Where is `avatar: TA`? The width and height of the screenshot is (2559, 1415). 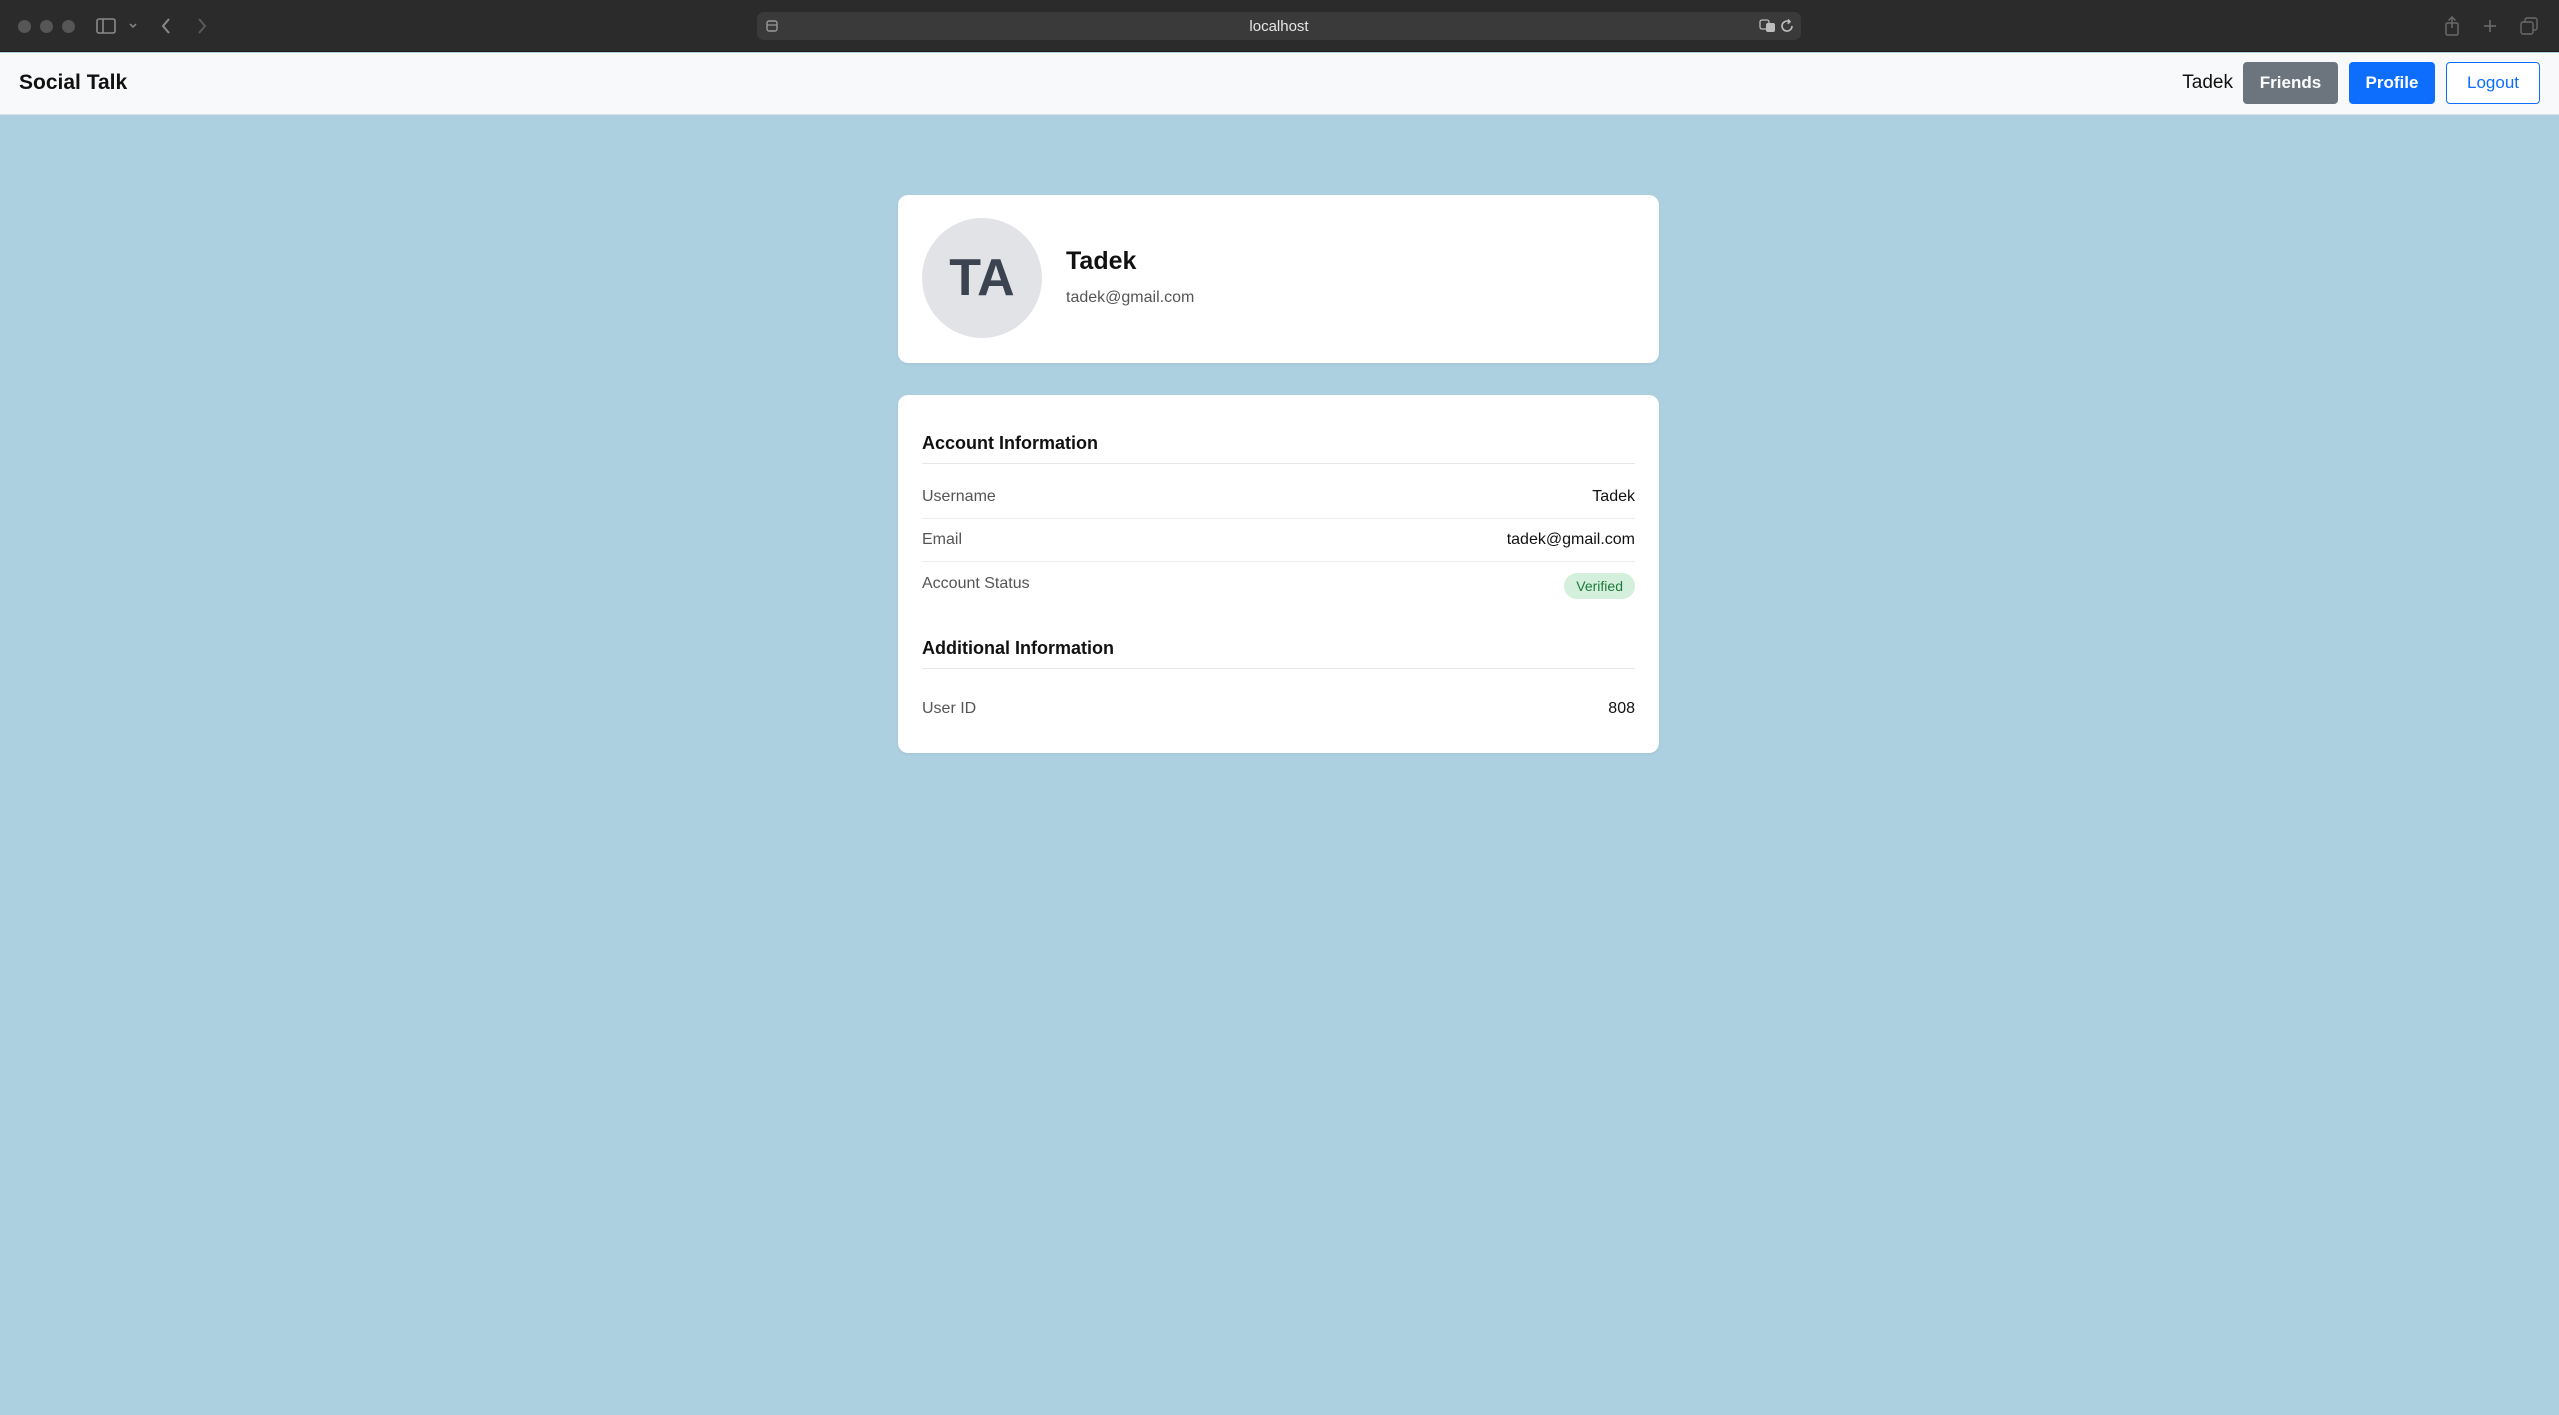 avatar: TA is located at coordinates (982, 278).